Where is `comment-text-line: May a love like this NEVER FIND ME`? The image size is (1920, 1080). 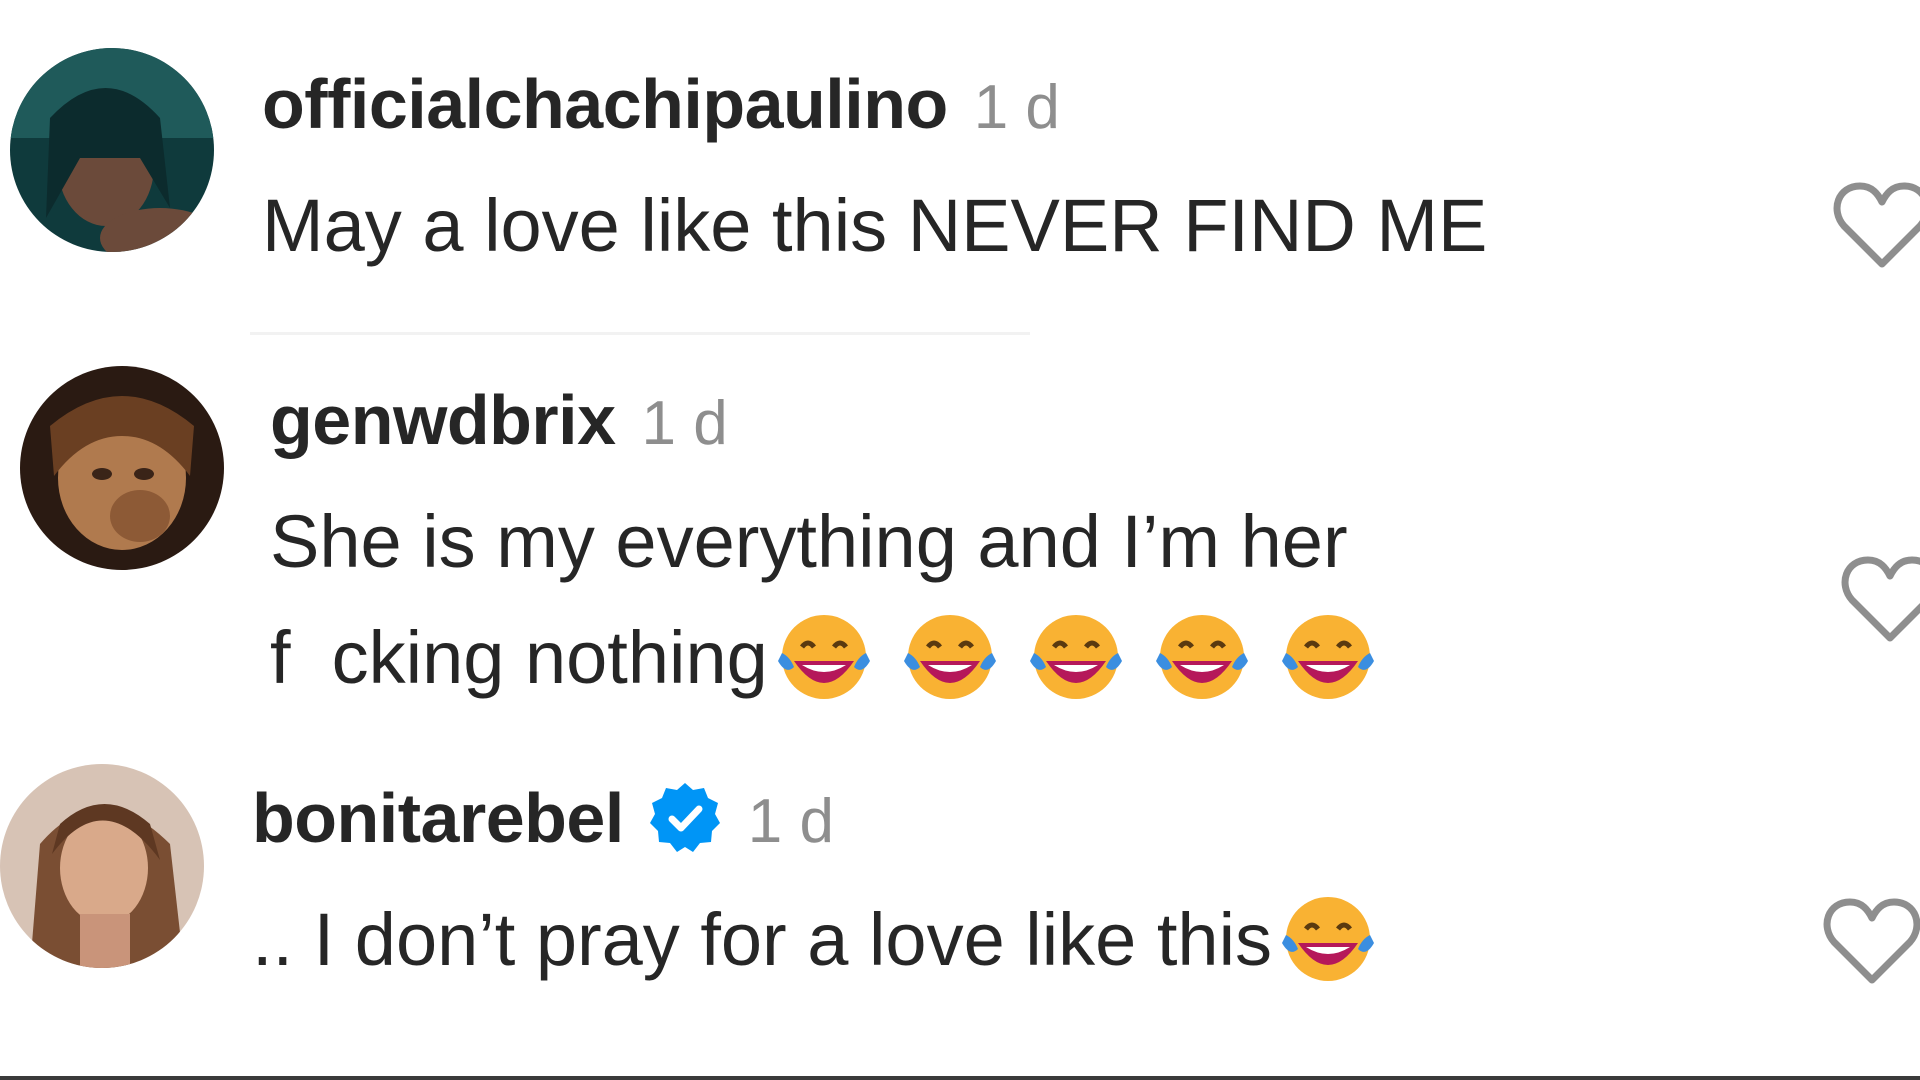 comment-text-line: May a love like this NEVER FIND ME is located at coordinates (875, 225).